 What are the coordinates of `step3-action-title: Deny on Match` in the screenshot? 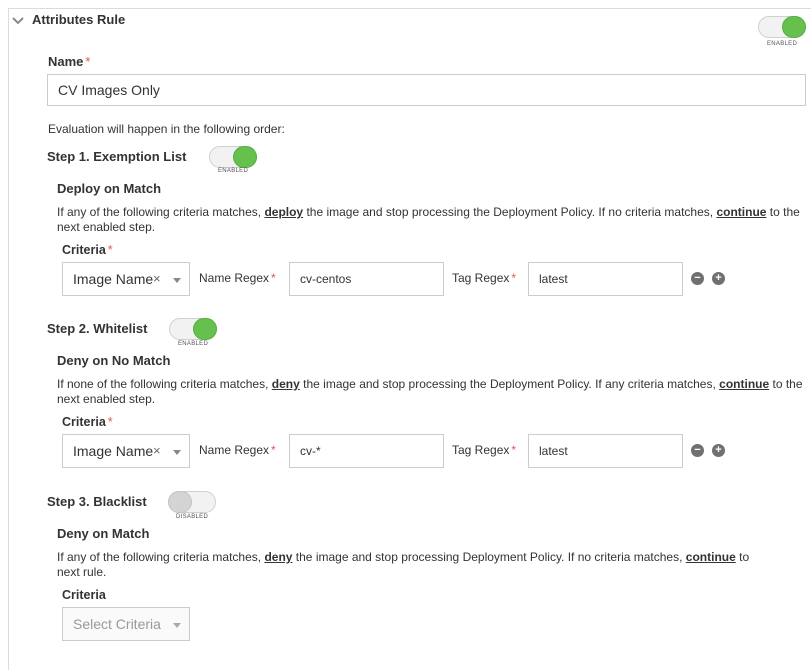 It's located at (103, 533).